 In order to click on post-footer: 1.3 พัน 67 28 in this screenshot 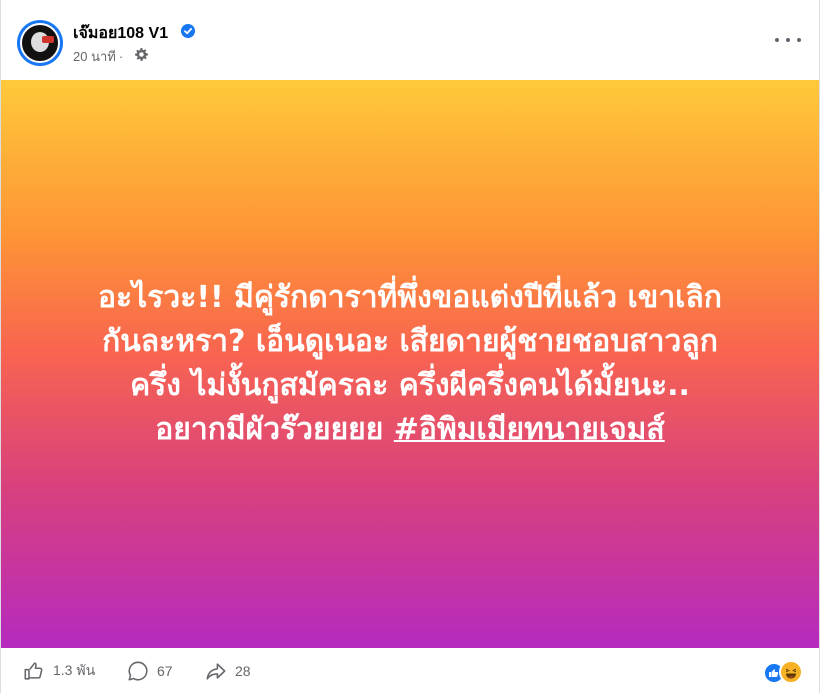, I will do `click(410, 670)`.